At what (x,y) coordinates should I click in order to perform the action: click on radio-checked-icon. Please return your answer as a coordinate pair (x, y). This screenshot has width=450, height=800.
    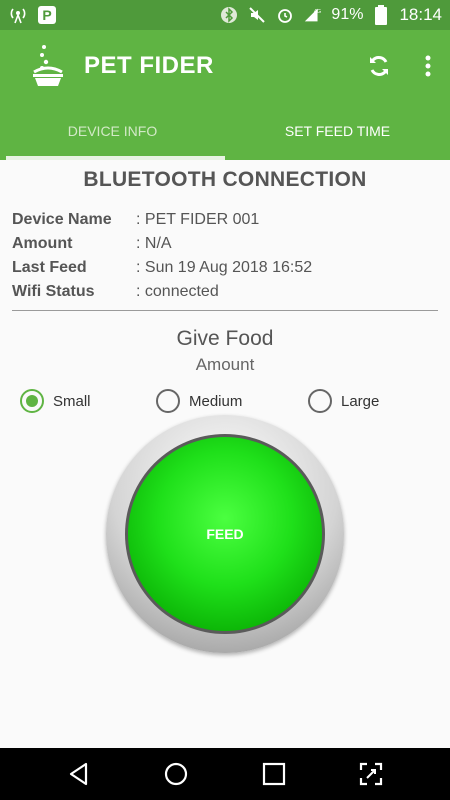
    Looking at the image, I should click on (32, 401).